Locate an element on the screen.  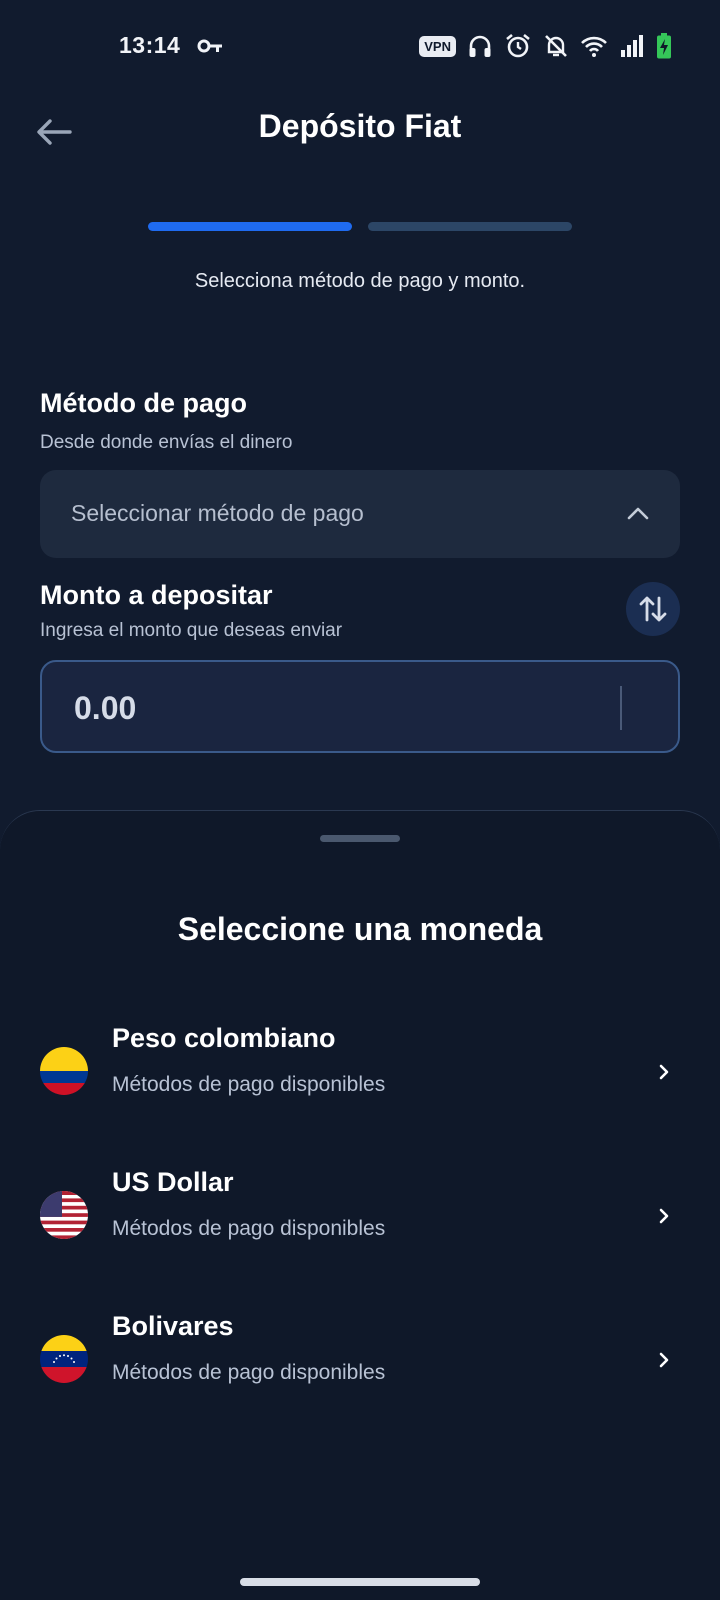
sheet-title: Seleccione una moneda is located at coordinates (360, 929).